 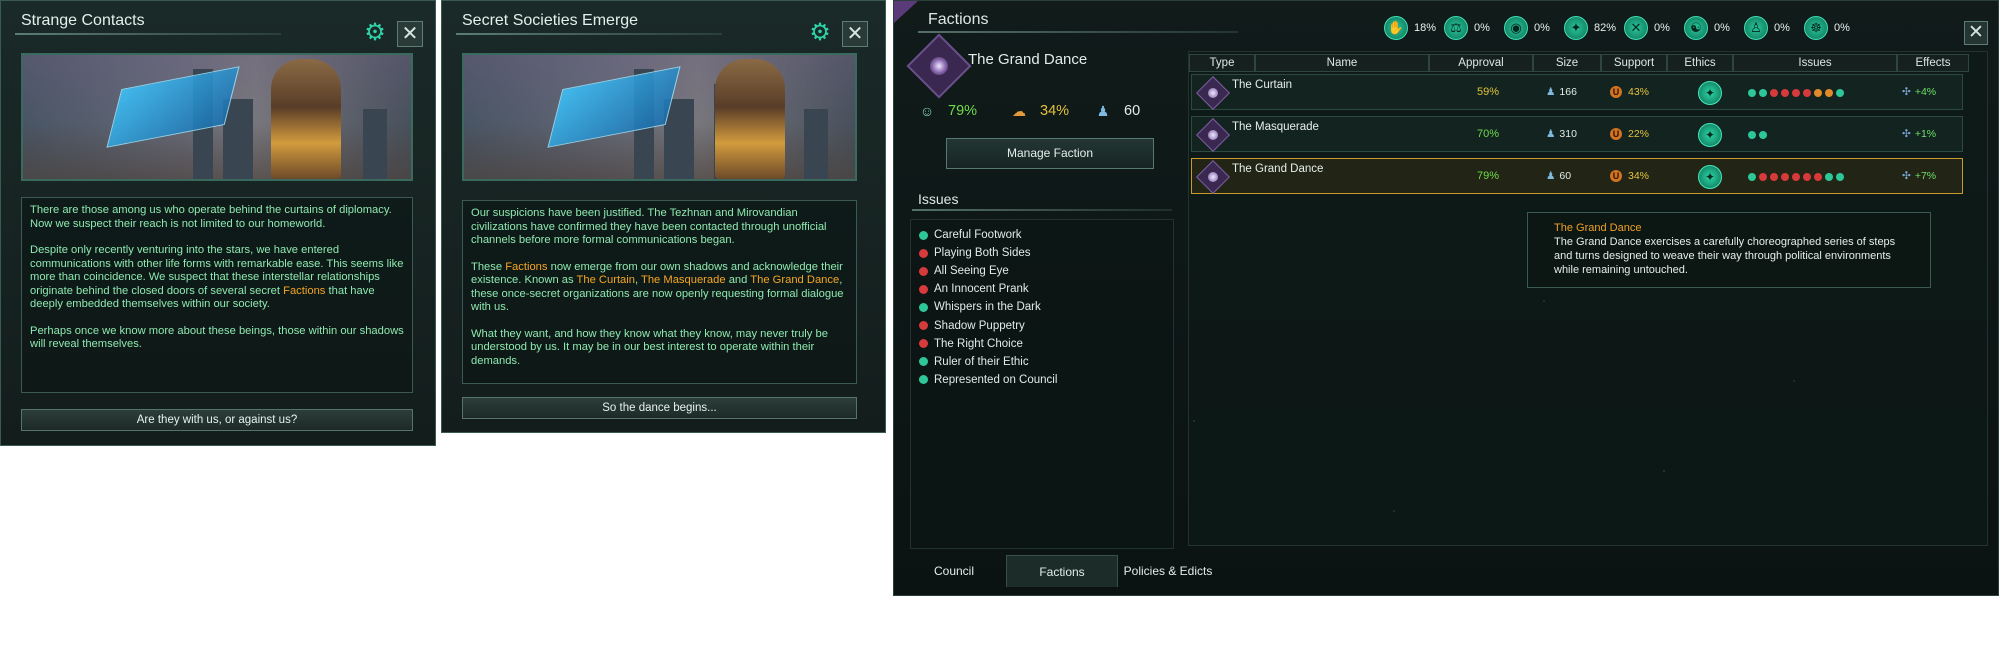 What do you see at coordinates (1050, 153) in the screenshot?
I see `manage-faction-button: Manage Faction` at bounding box center [1050, 153].